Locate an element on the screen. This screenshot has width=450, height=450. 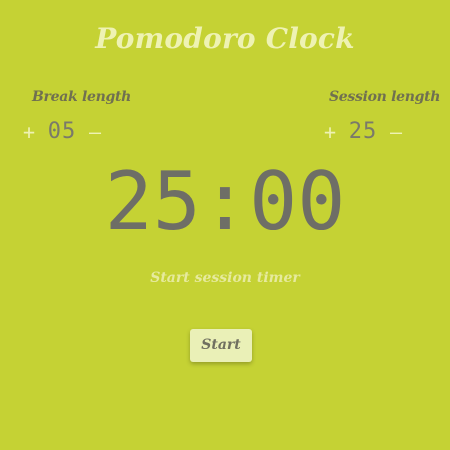
session-length-value: 25 is located at coordinates (363, 131).